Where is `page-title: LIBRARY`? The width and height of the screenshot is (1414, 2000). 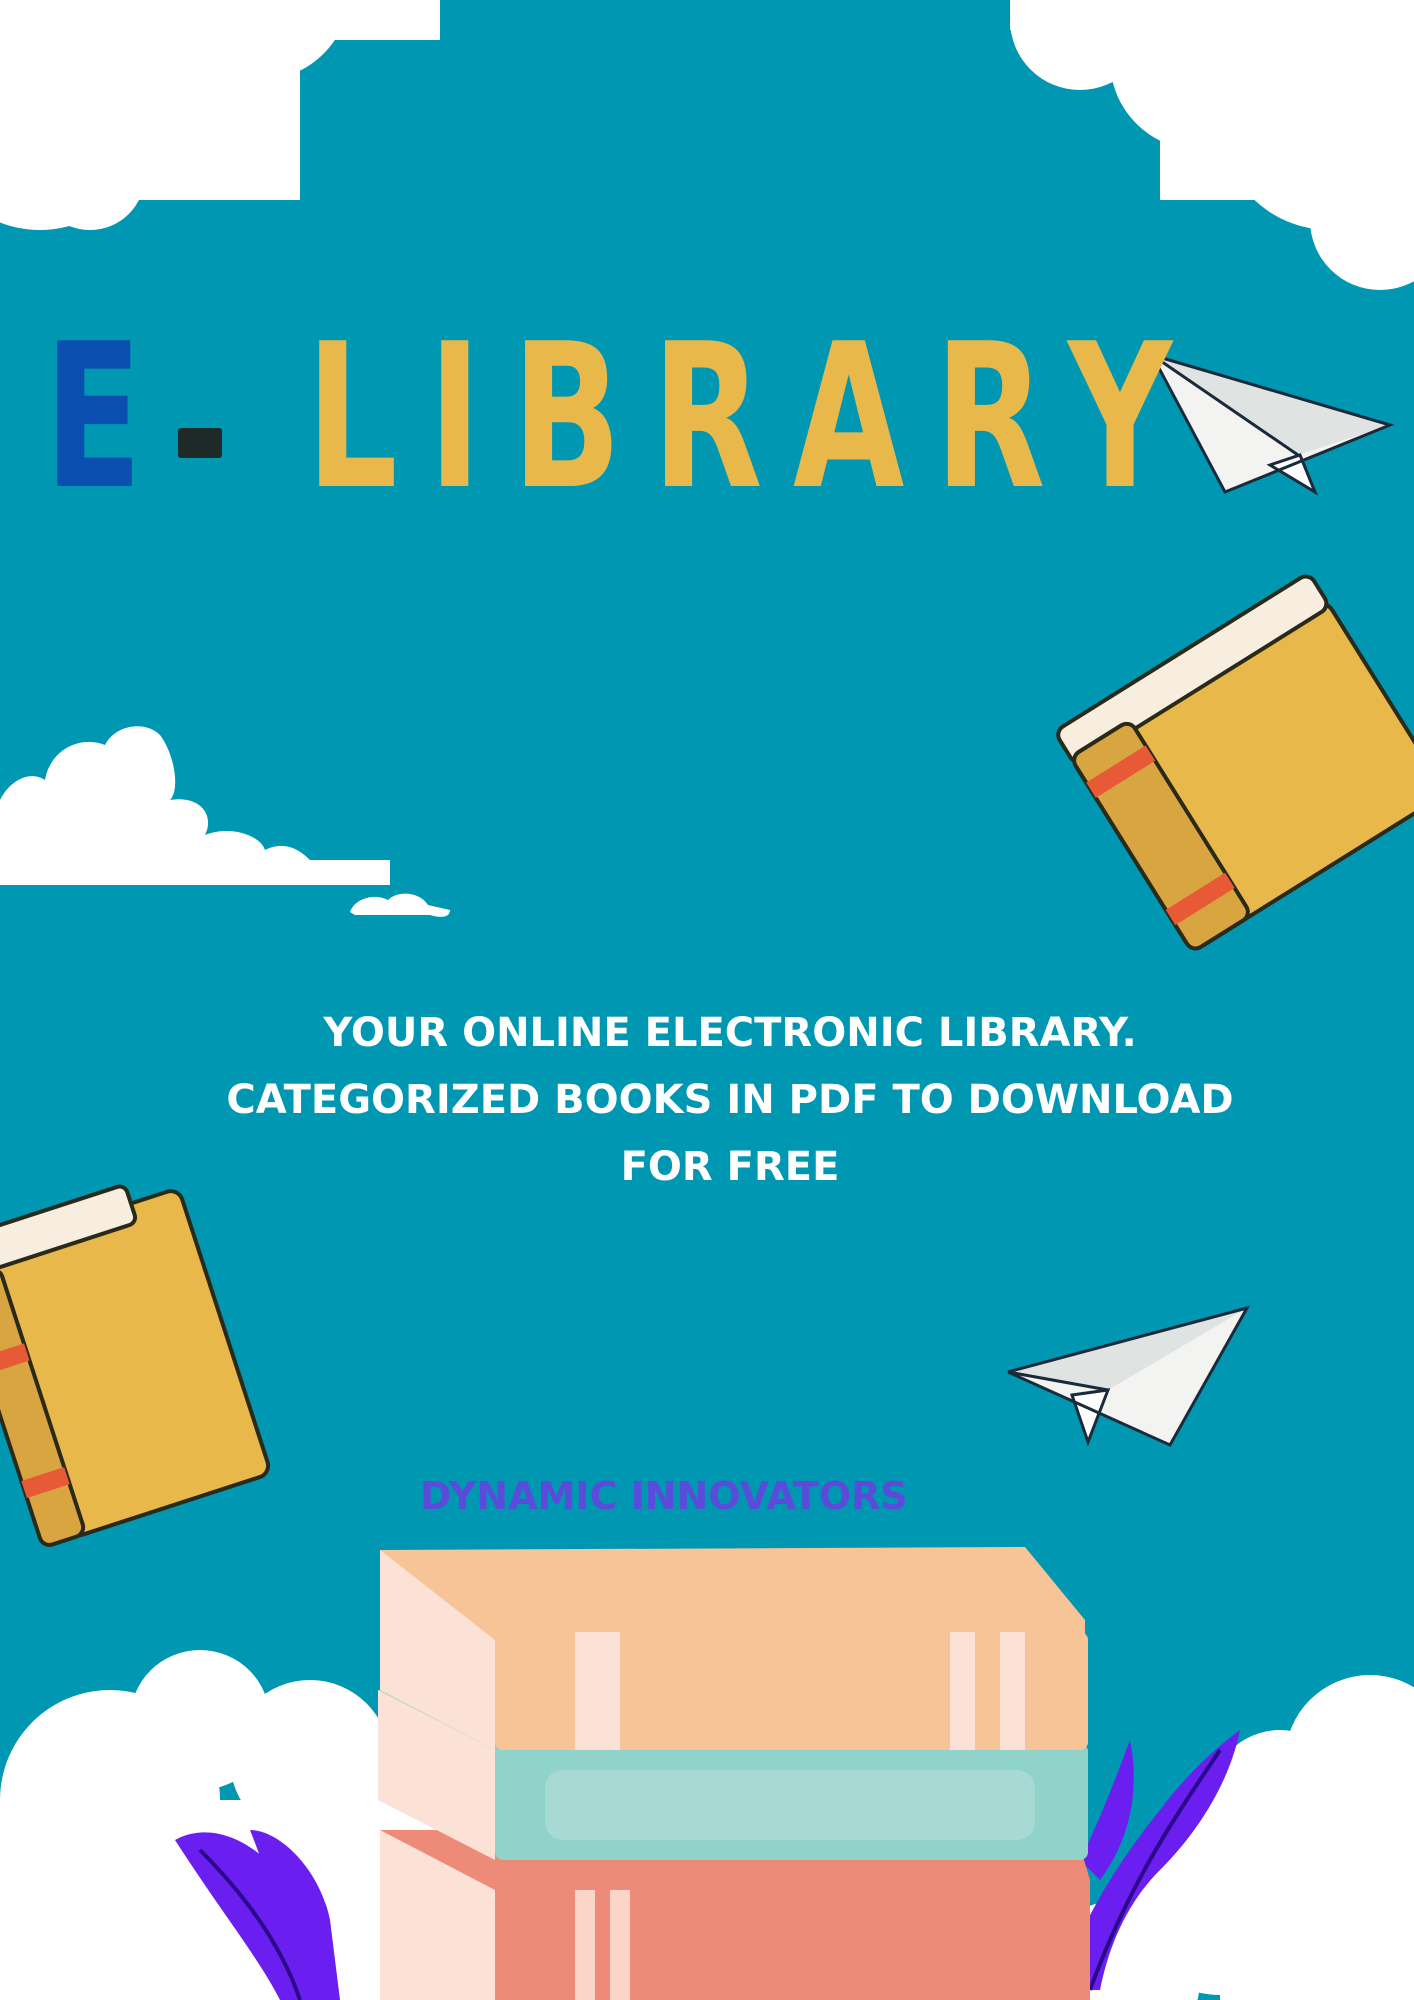 page-title: LIBRARY is located at coordinates (754, 417).